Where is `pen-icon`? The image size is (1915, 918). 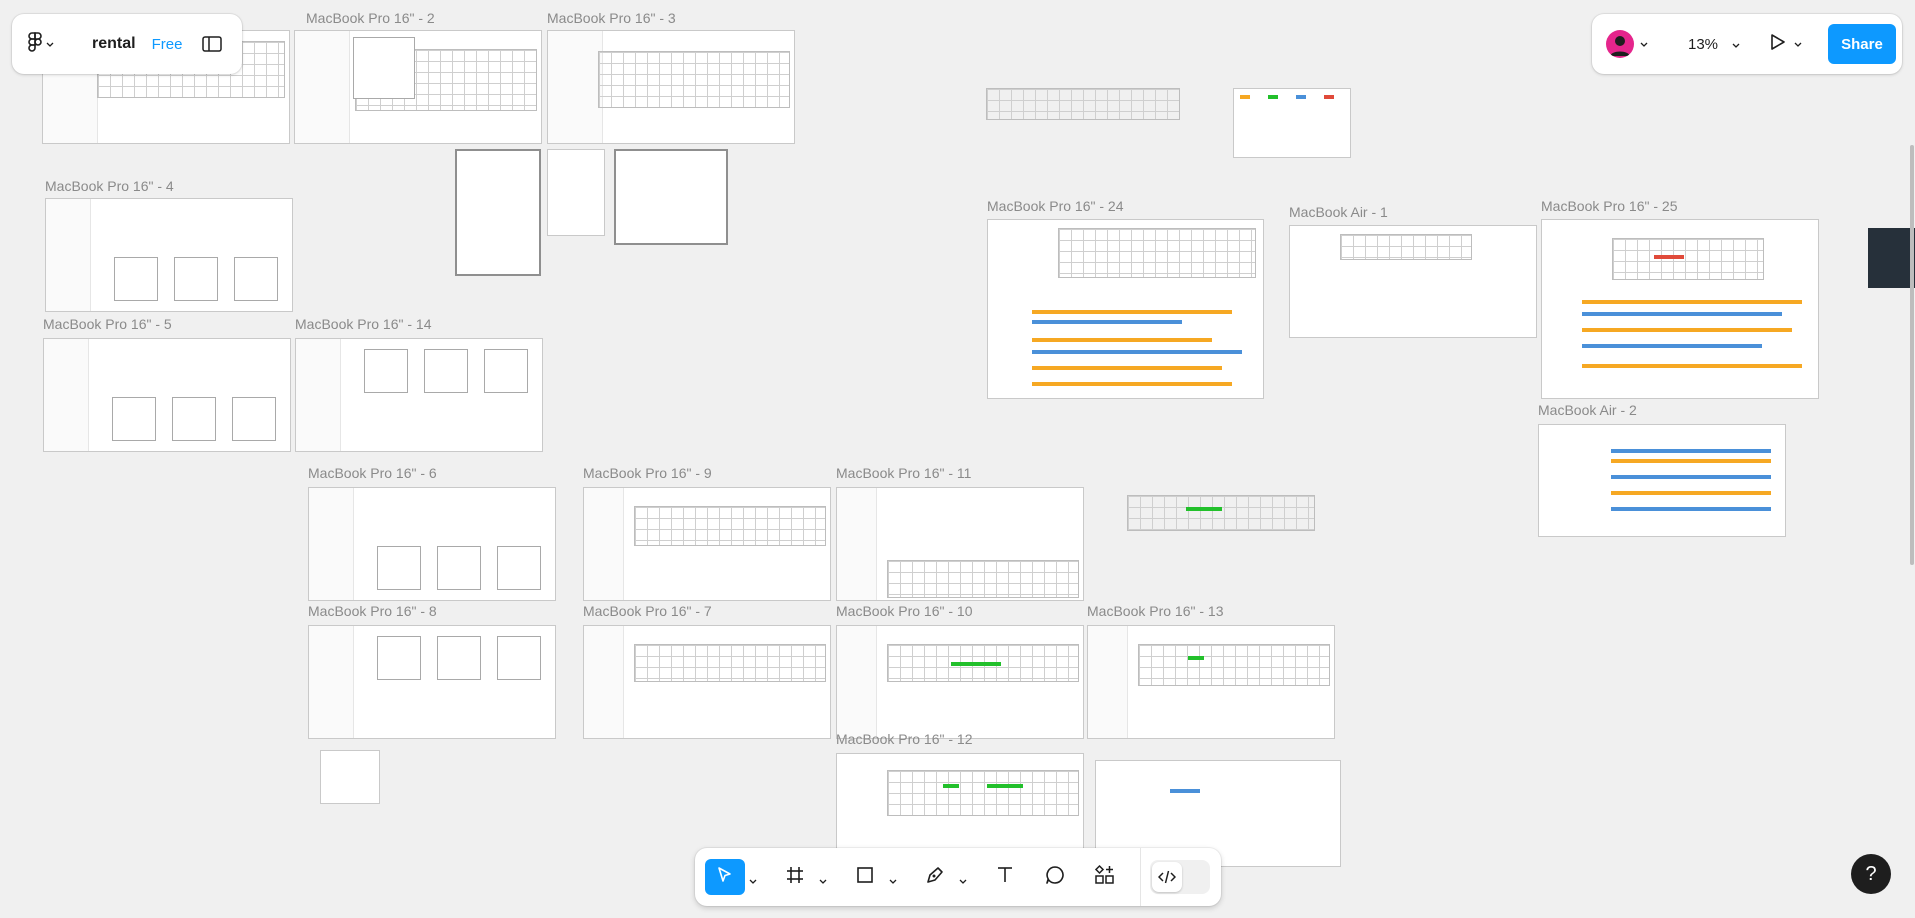 pen-icon is located at coordinates (935, 877).